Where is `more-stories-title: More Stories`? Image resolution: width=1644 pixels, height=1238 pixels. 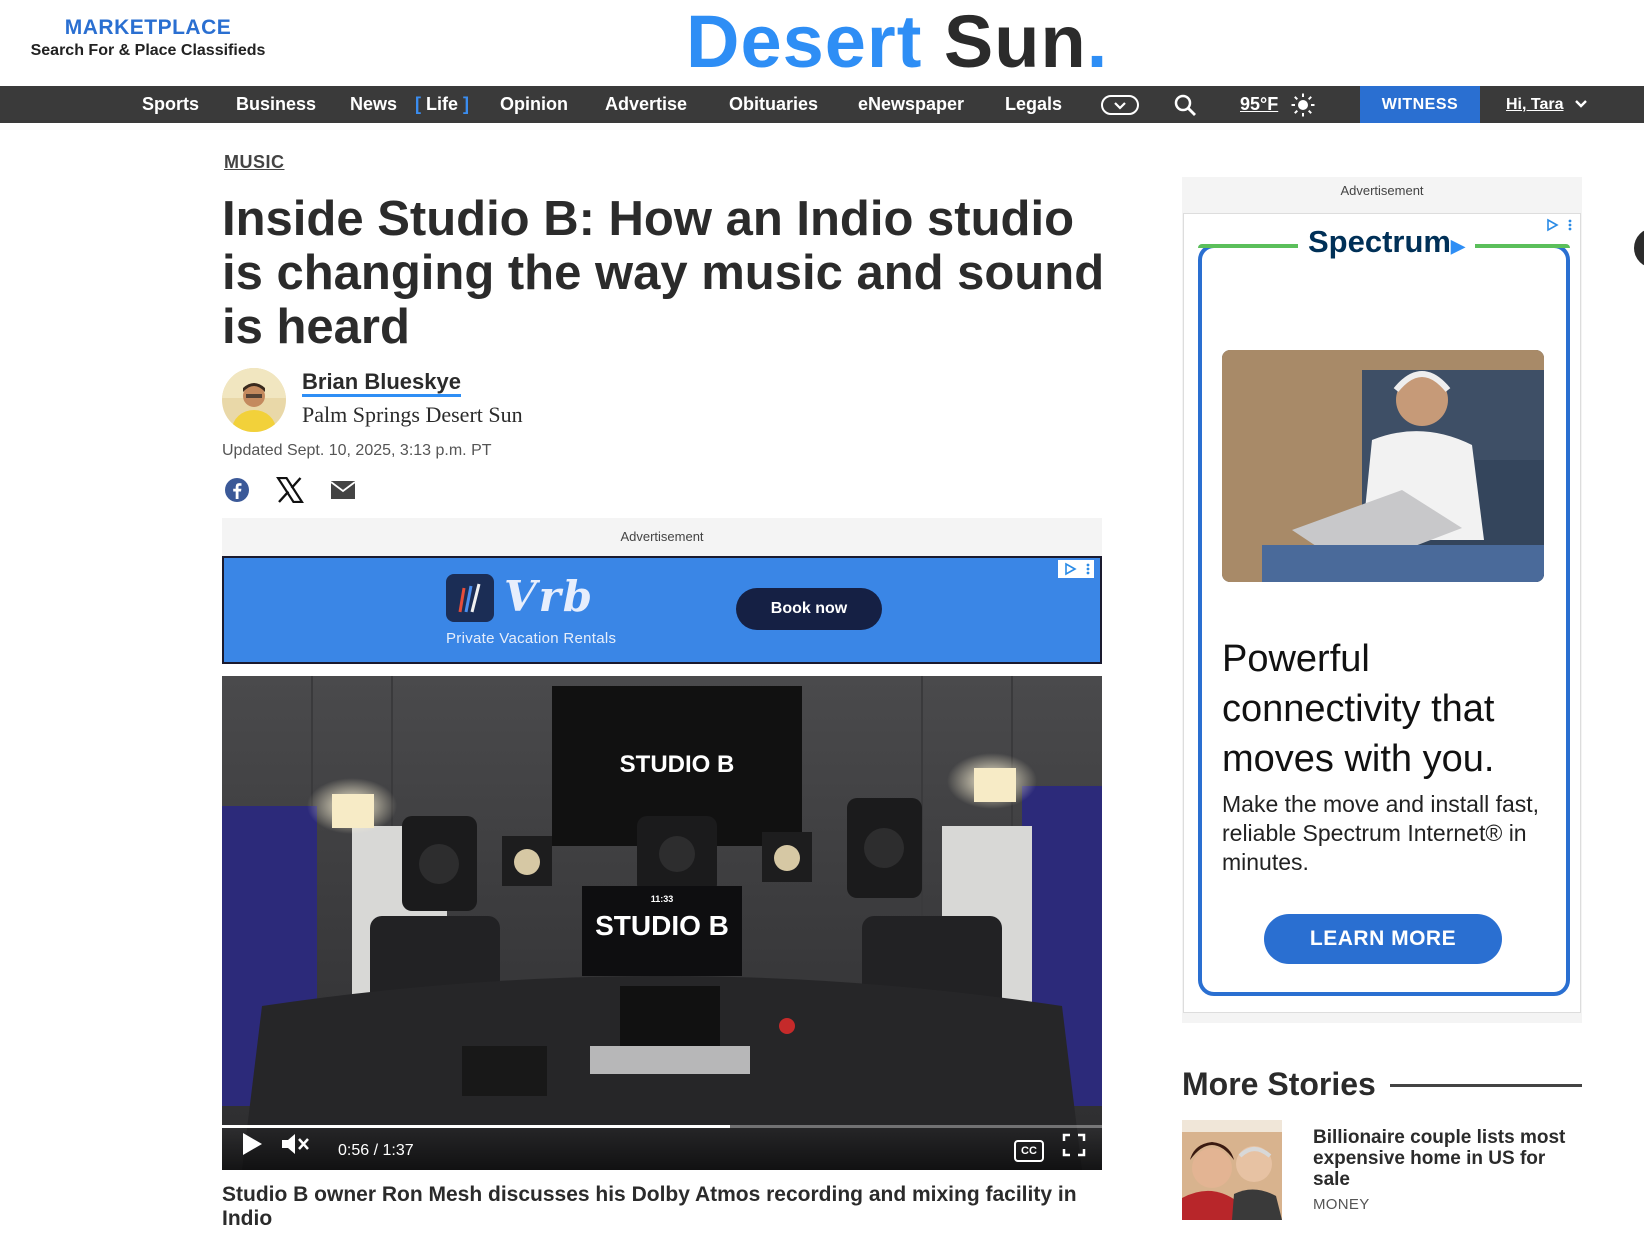
more-stories-title: More Stories is located at coordinates (1279, 1084).